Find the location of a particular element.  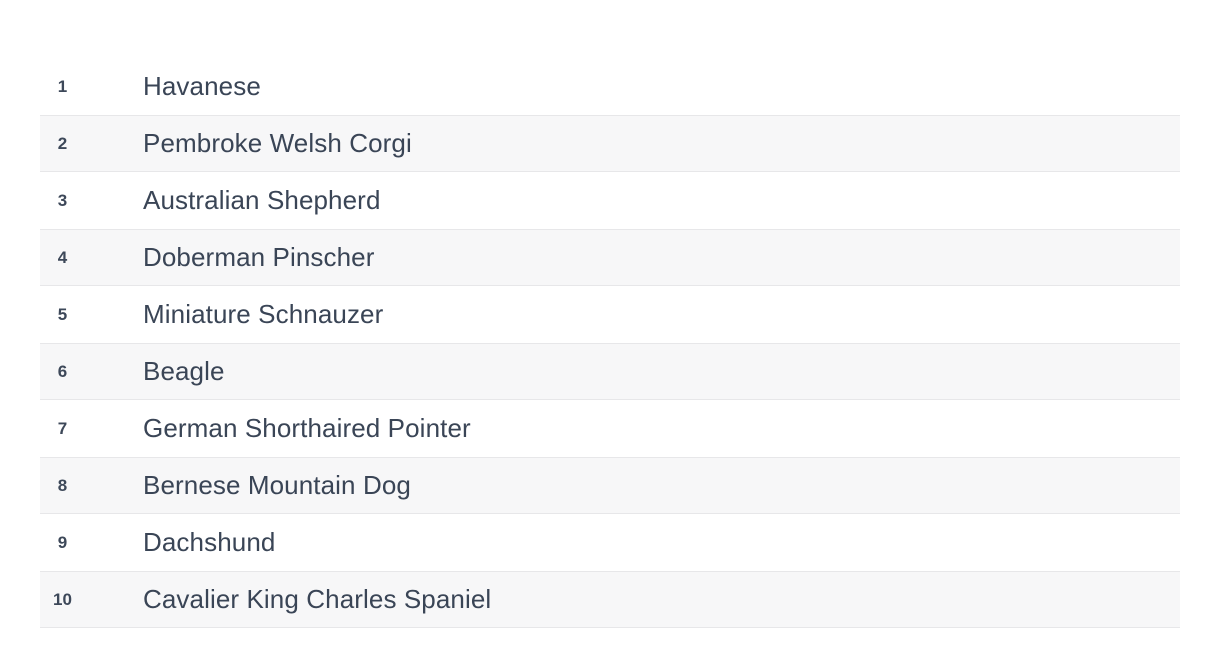

item-name: Havanese is located at coordinates (202, 86).